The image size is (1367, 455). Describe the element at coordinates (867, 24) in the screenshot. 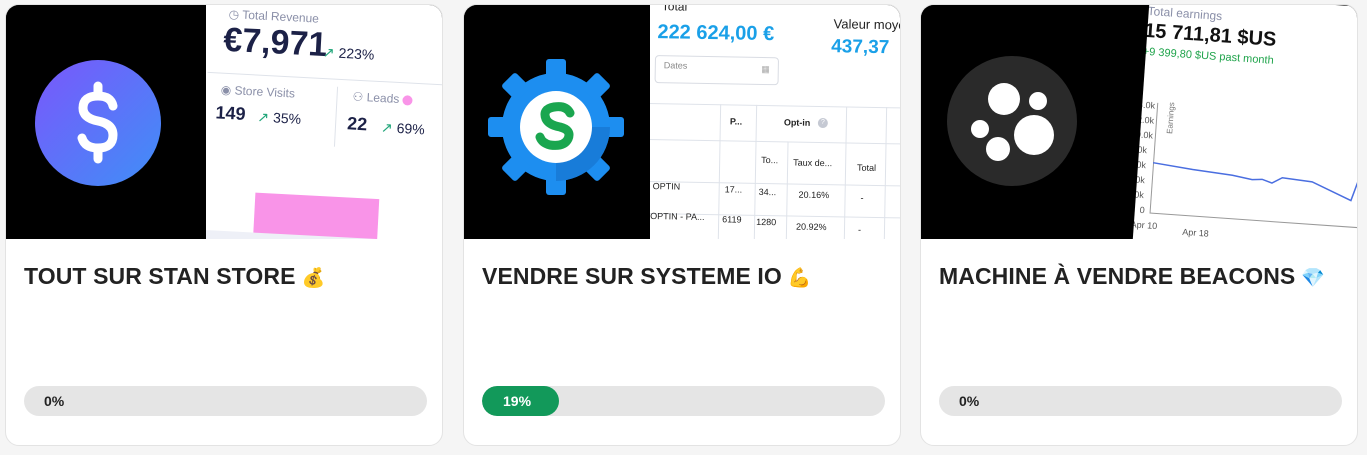

I see `avg-value-label: Valeur moyen` at that location.